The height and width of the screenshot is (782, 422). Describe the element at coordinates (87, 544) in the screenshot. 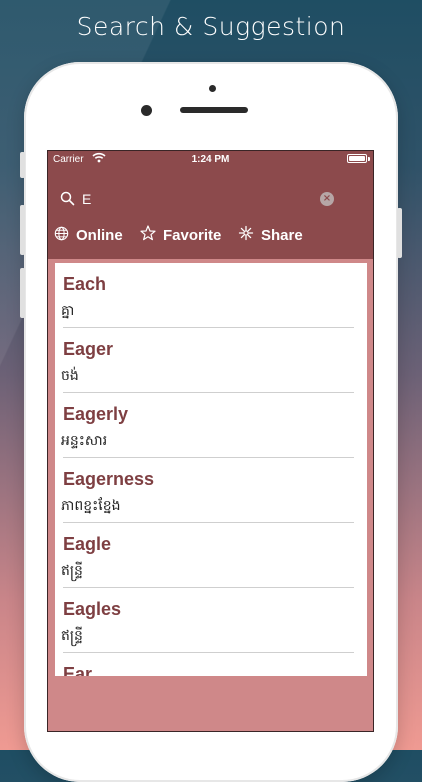

I see `entry-word: Eagle` at that location.